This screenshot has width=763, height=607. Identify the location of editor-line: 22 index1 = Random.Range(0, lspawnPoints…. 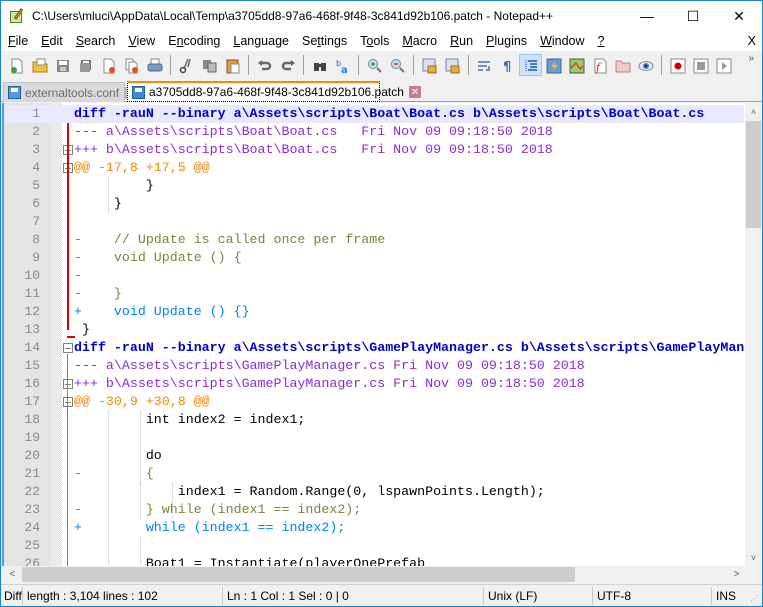
(374, 492).